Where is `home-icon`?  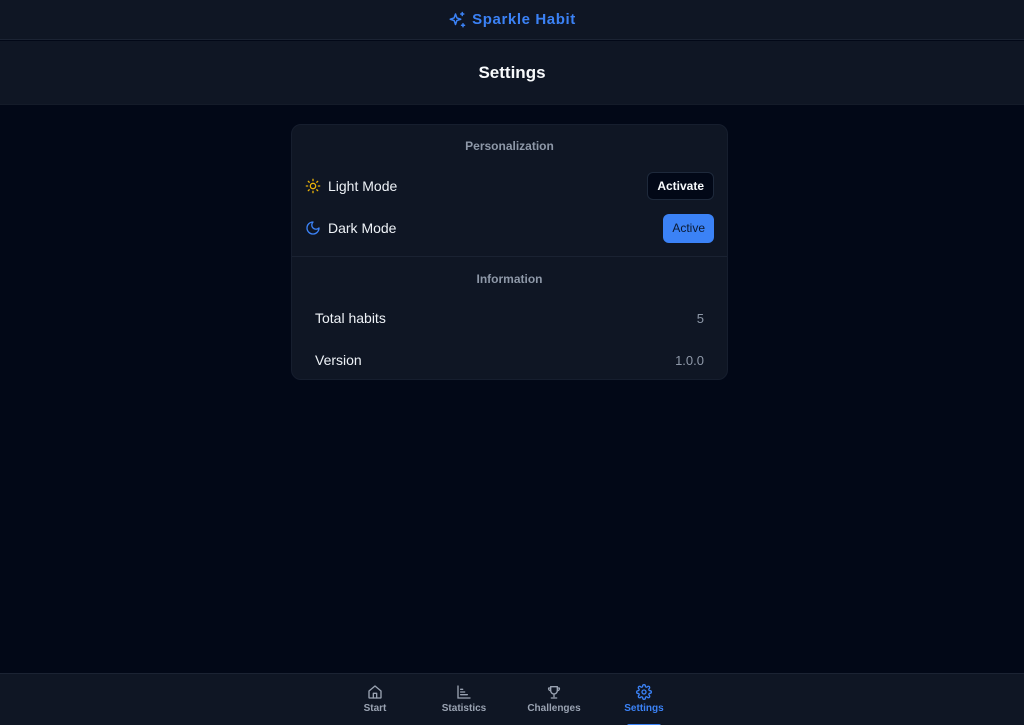 home-icon is located at coordinates (375, 692).